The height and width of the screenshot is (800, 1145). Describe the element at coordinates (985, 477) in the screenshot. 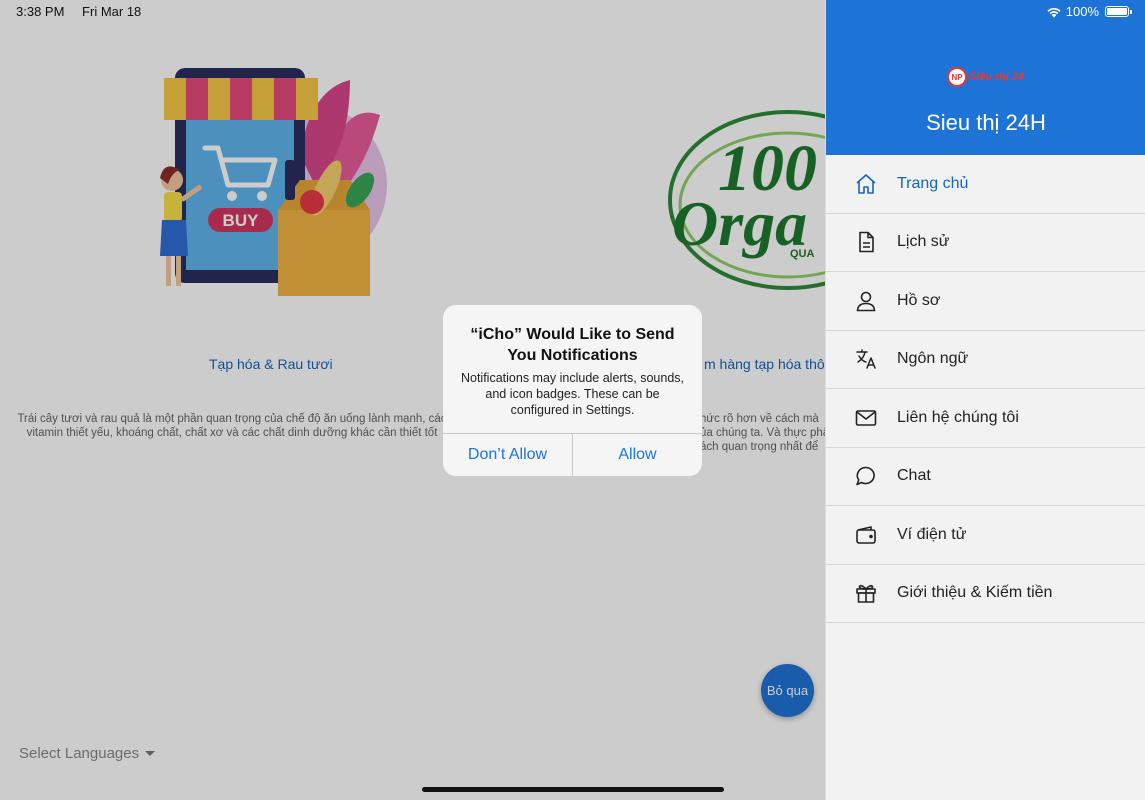

I see `menu-item-chat: Chat` at that location.